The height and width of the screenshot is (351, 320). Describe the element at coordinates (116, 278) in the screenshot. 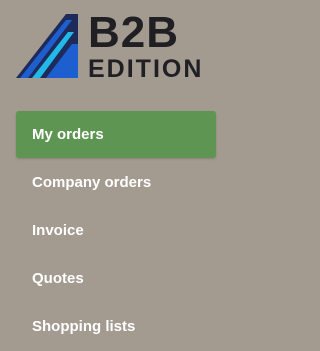

I see `nav-item-quotes: Quotes` at that location.